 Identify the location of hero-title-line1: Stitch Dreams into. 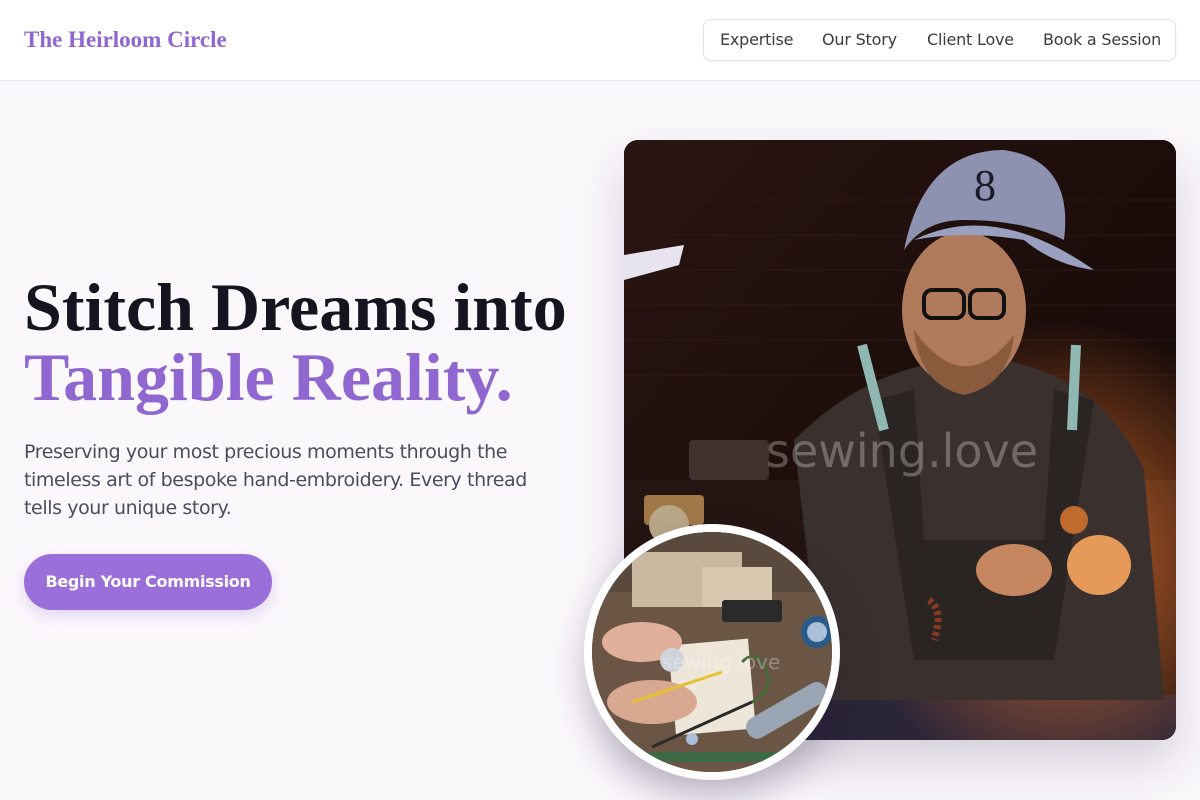
(295, 307).